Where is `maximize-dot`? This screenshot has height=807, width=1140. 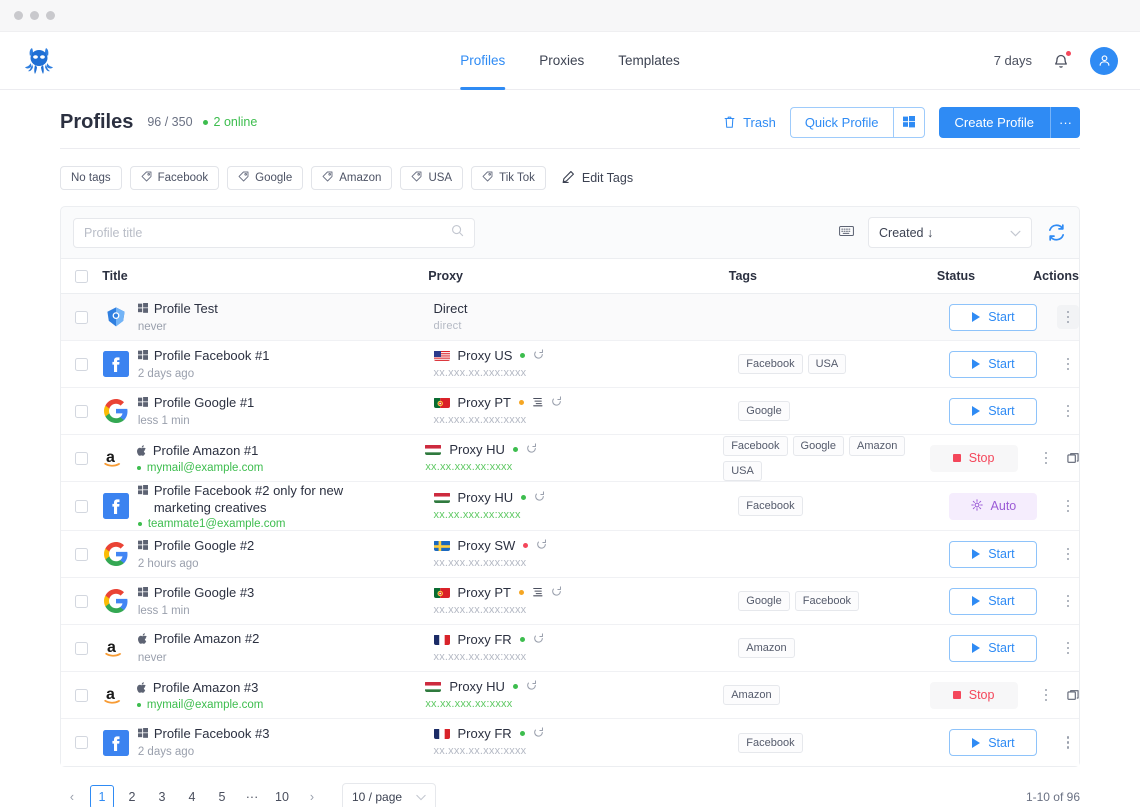 maximize-dot is located at coordinates (50, 15).